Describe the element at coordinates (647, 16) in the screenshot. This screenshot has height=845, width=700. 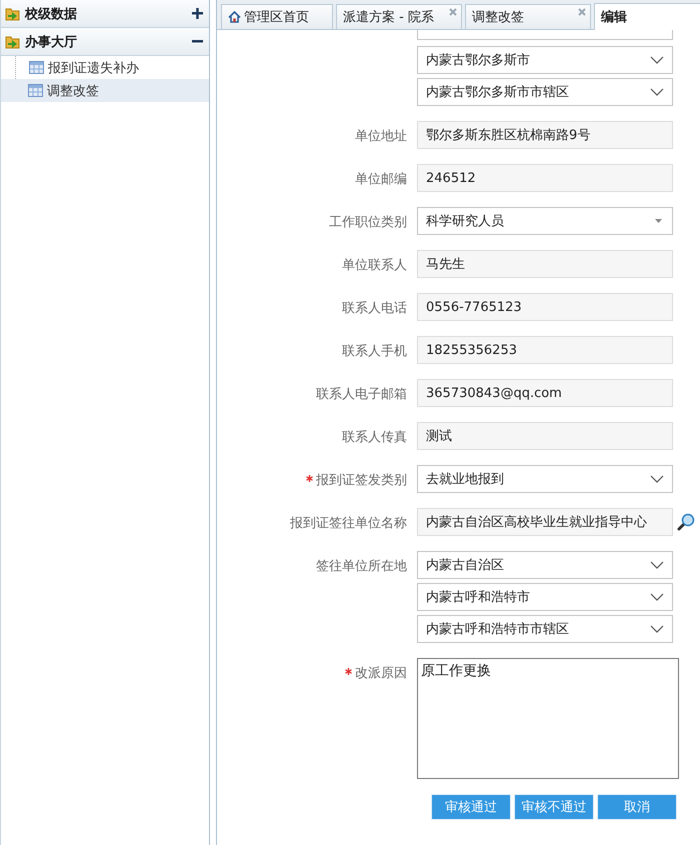
I see `tab: 编辑` at that location.